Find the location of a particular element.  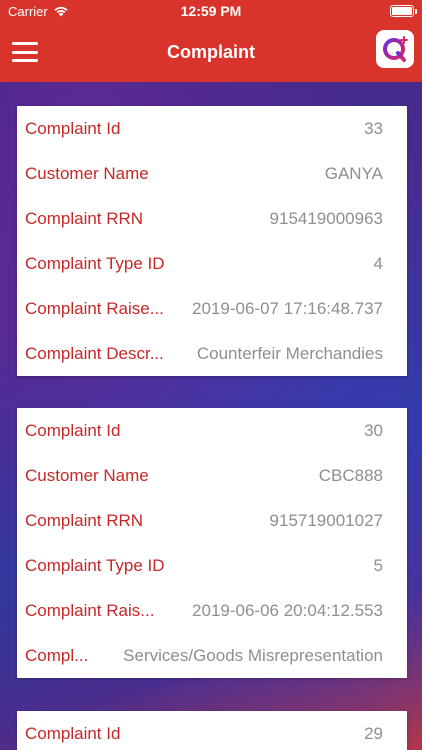

customer-name-row: Customer Name GANYA is located at coordinates (212, 173).